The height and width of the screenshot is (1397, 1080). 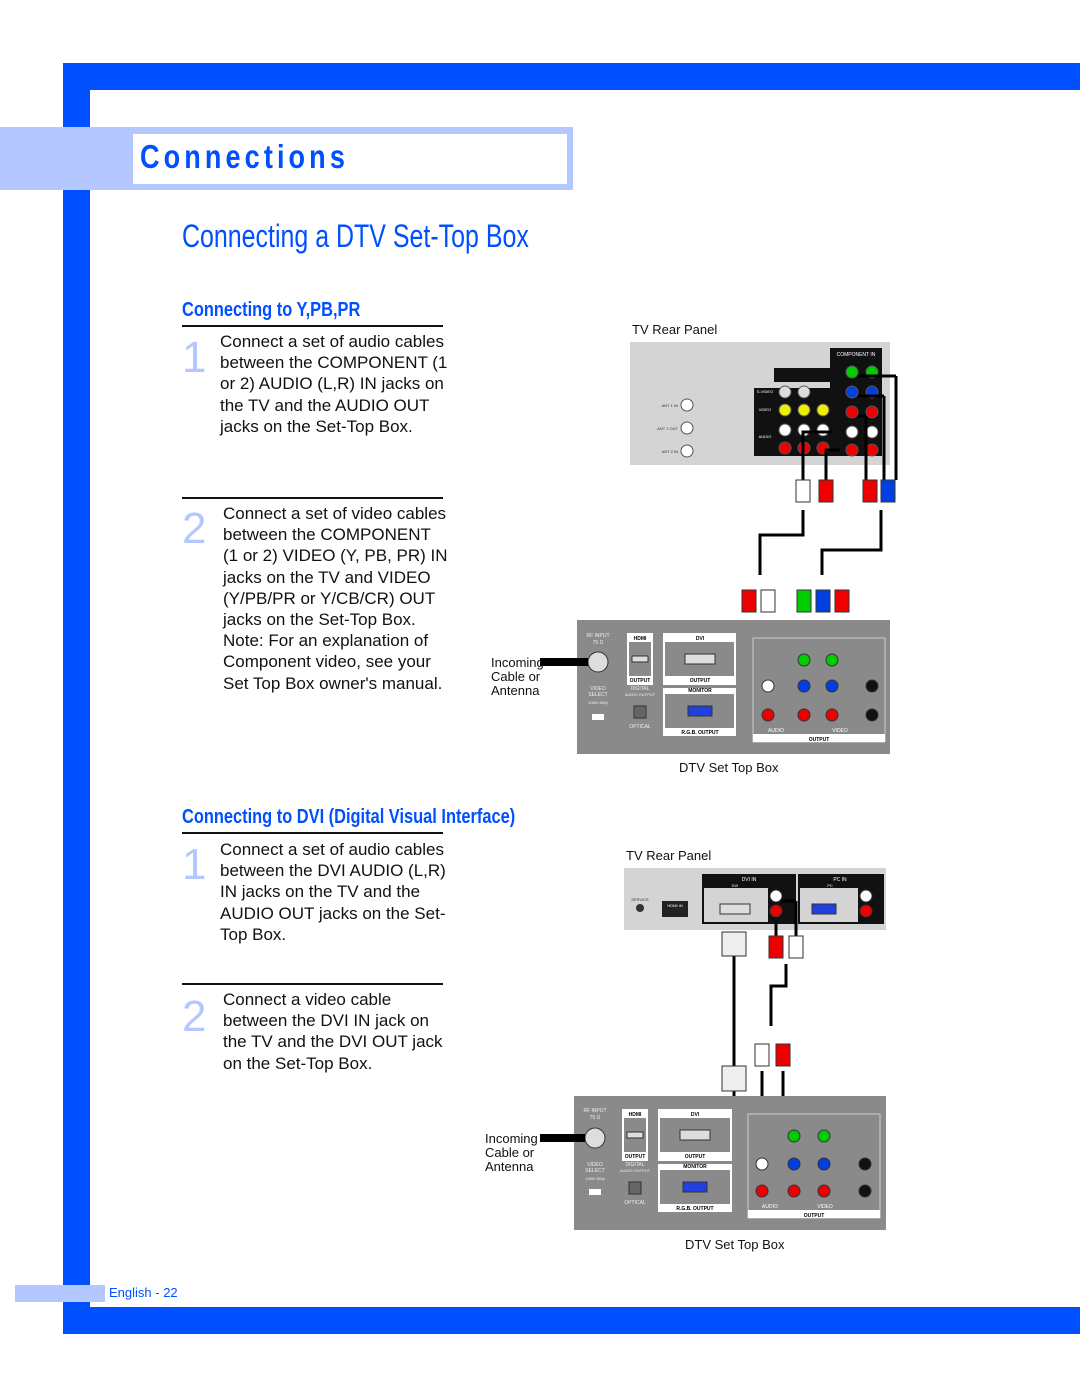 What do you see at coordinates (571, 1320) in the screenshot?
I see `frame-bottom-bar` at bounding box center [571, 1320].